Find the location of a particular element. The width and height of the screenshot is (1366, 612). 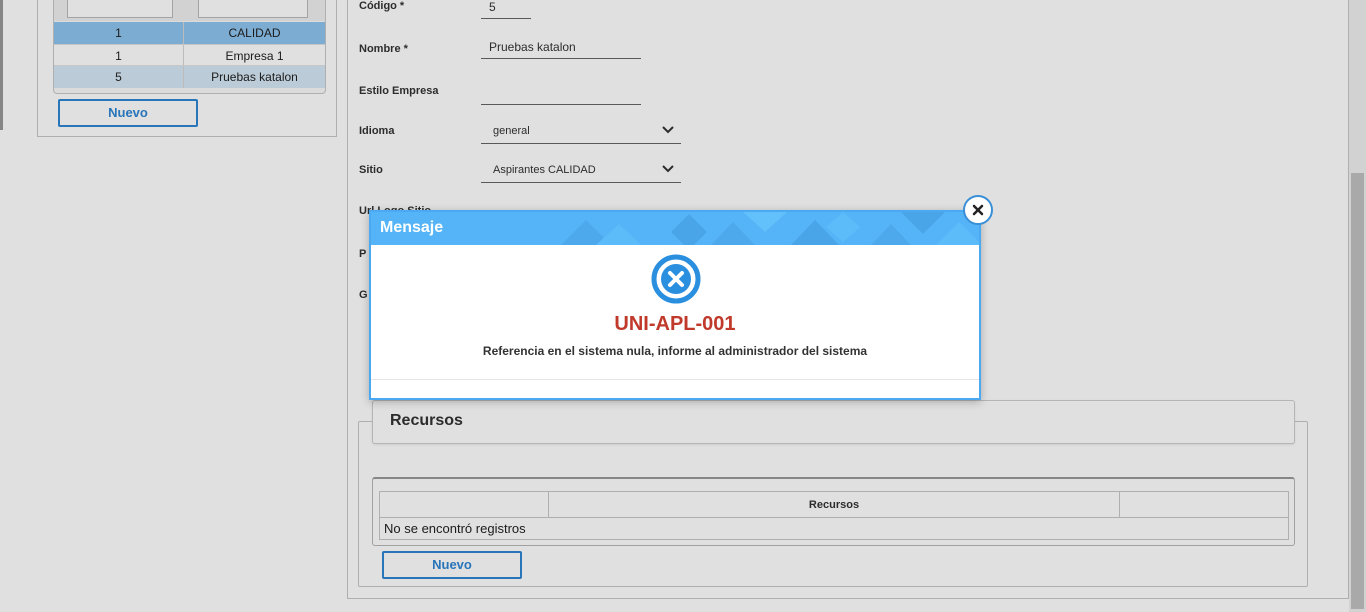

error-code: UNI-APL-001 is located at coordinates (675, 324).